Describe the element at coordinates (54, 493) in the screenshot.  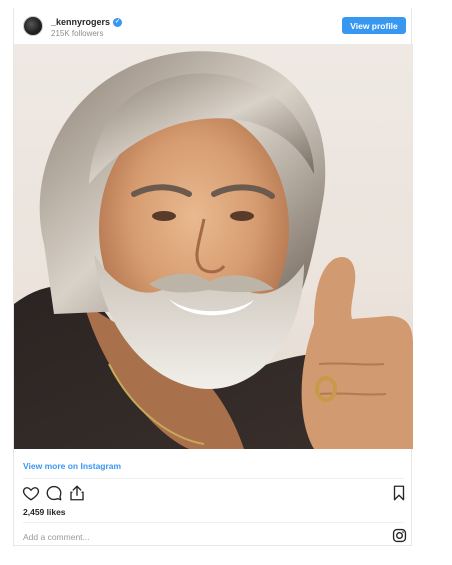
I see `comment-icon` at that location.